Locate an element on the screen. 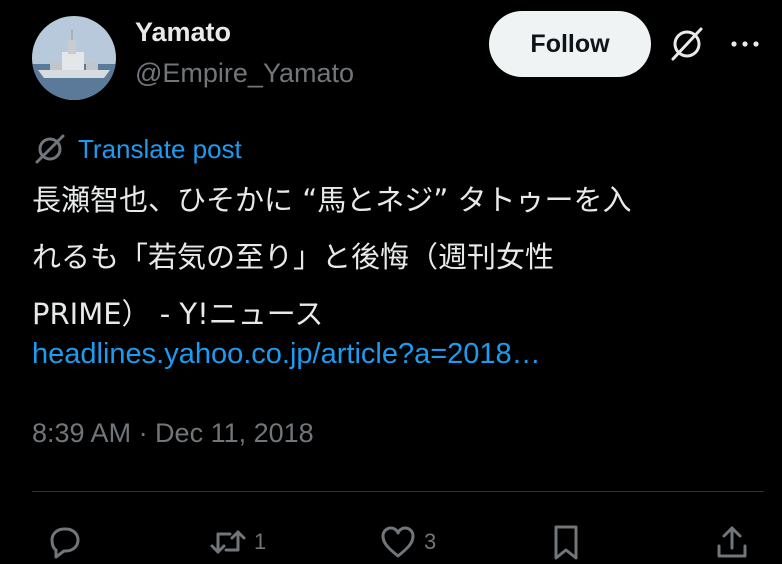 The height and width of the screenshot is (564, 782). bookmark-icon is located at coordinates (566, 542).